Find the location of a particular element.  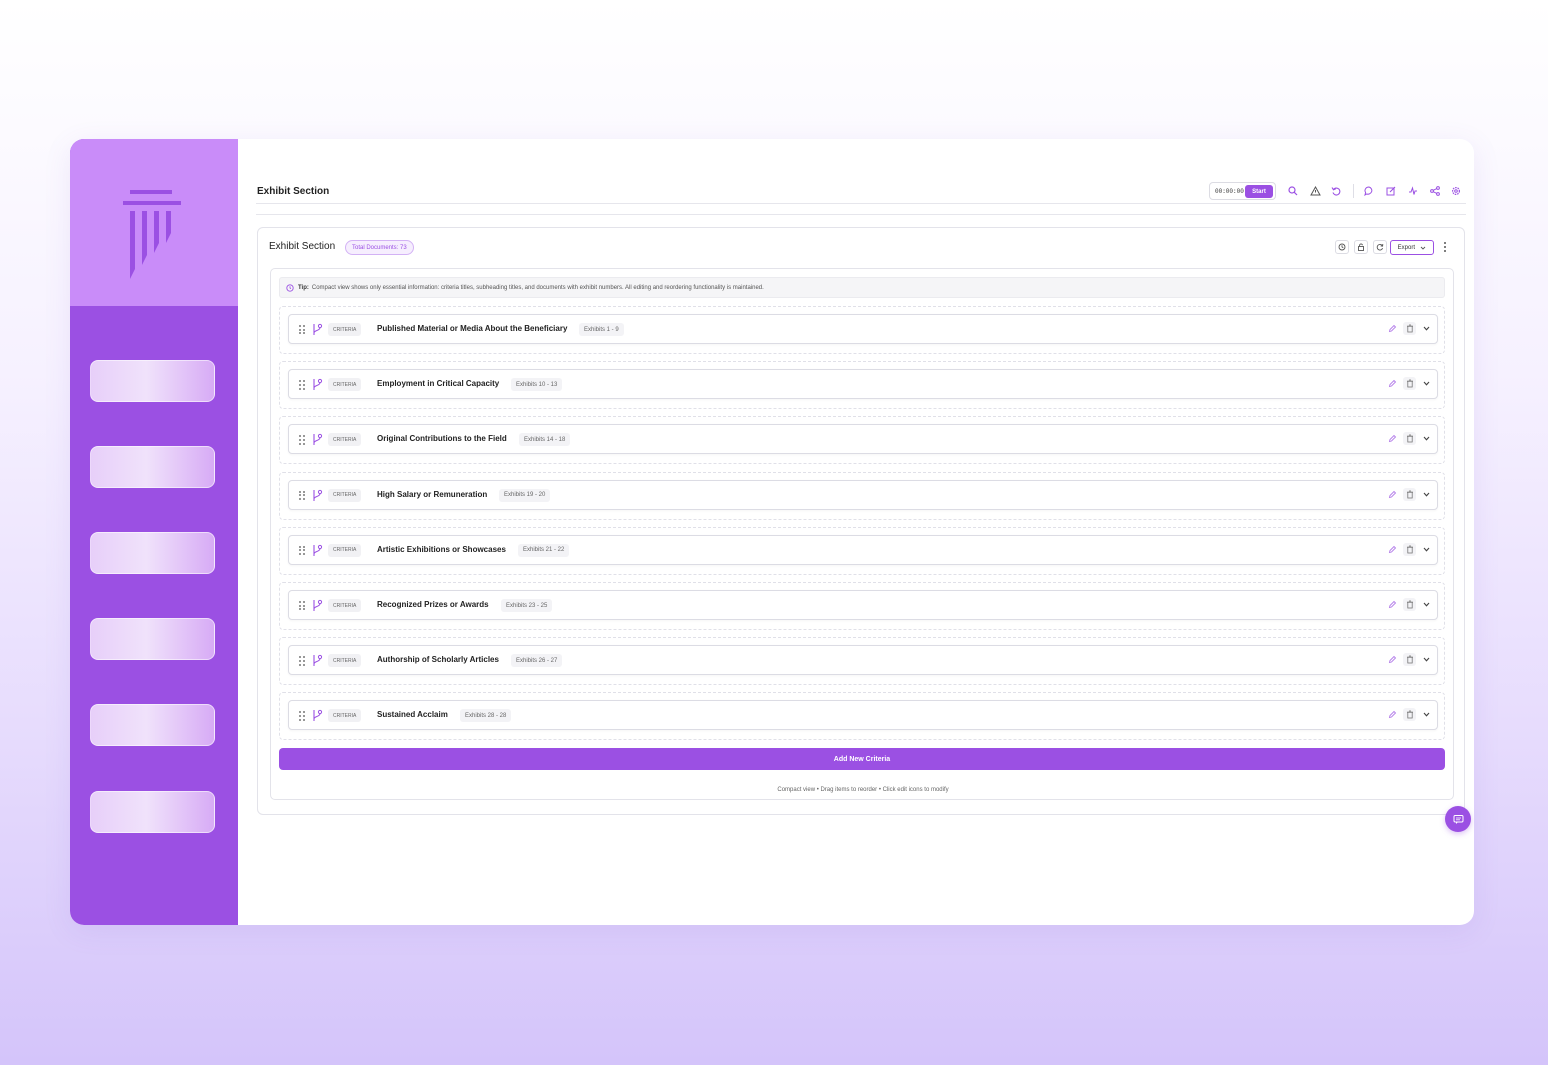

chat-icon is located at coordinates (1458, 819).